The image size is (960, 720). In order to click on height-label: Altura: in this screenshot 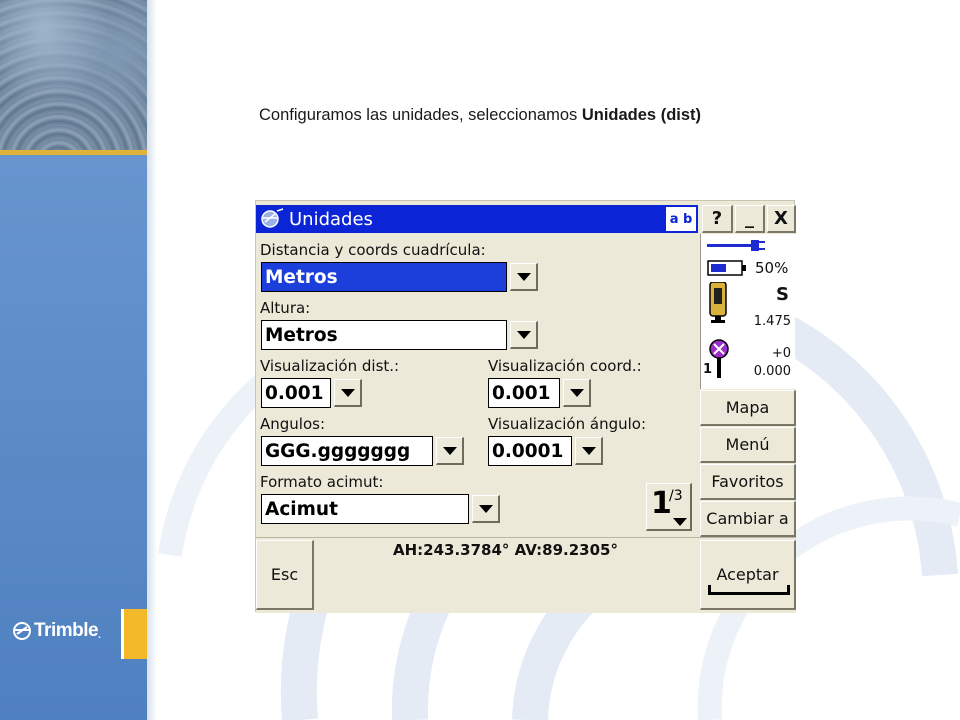, I will do `click(285, 308)`.